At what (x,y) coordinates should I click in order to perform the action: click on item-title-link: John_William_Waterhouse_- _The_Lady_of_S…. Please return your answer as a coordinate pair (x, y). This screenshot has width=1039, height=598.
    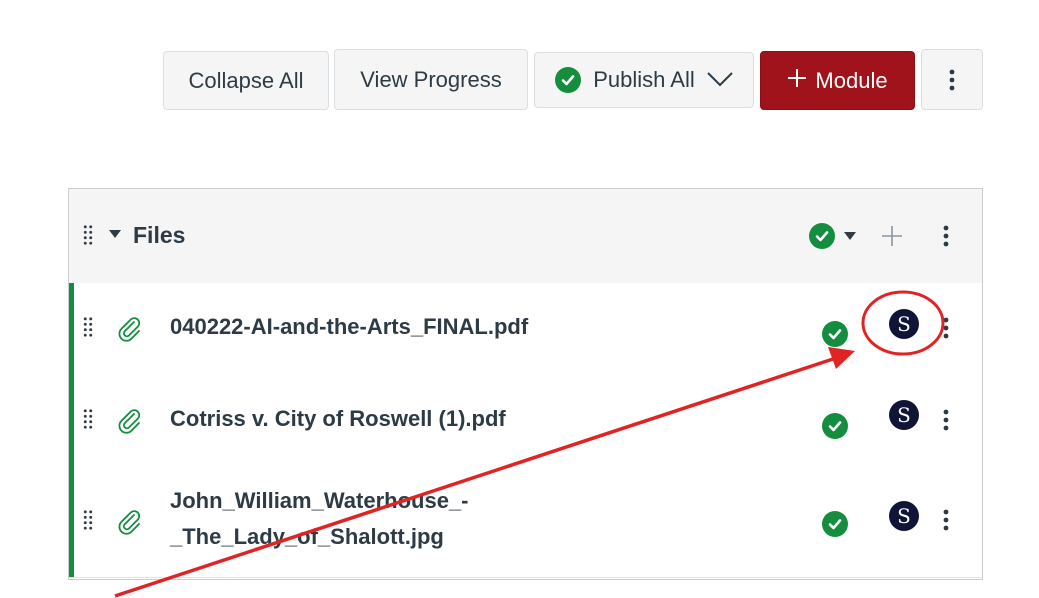
    Looking at the image, I should click on (319, 519).